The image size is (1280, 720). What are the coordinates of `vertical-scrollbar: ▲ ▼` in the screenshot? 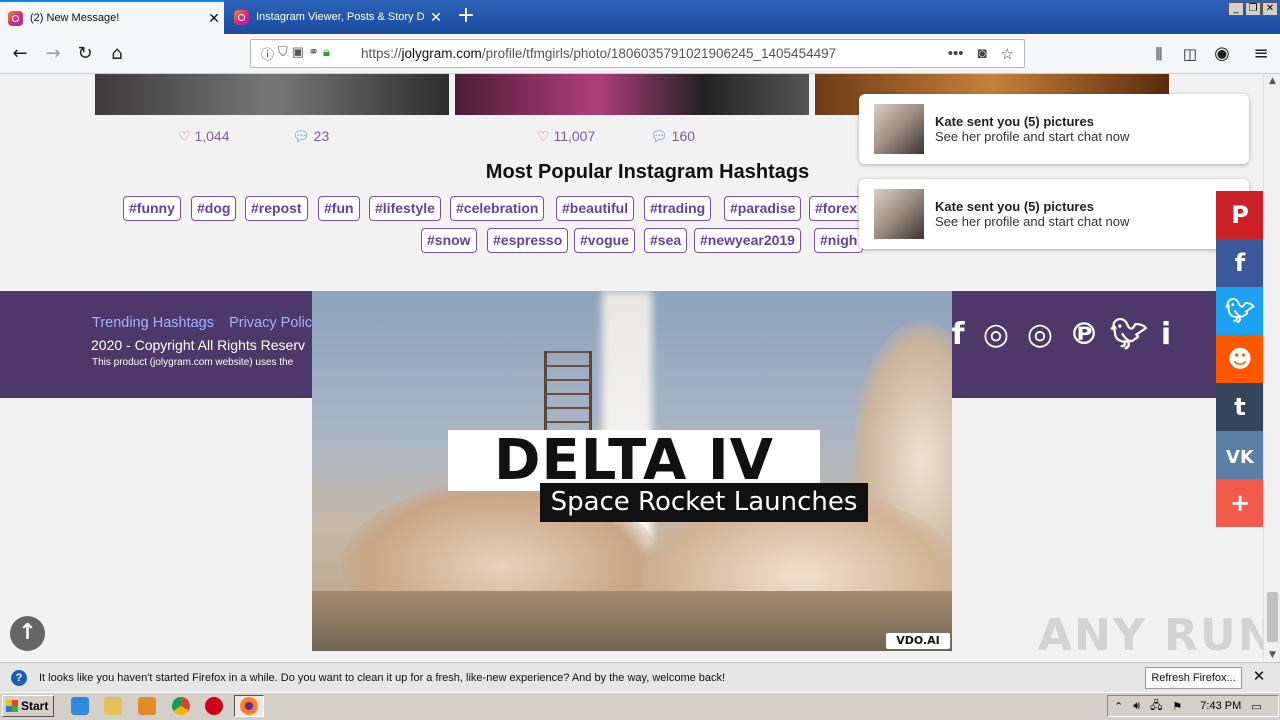 It's located at (1271, 368).